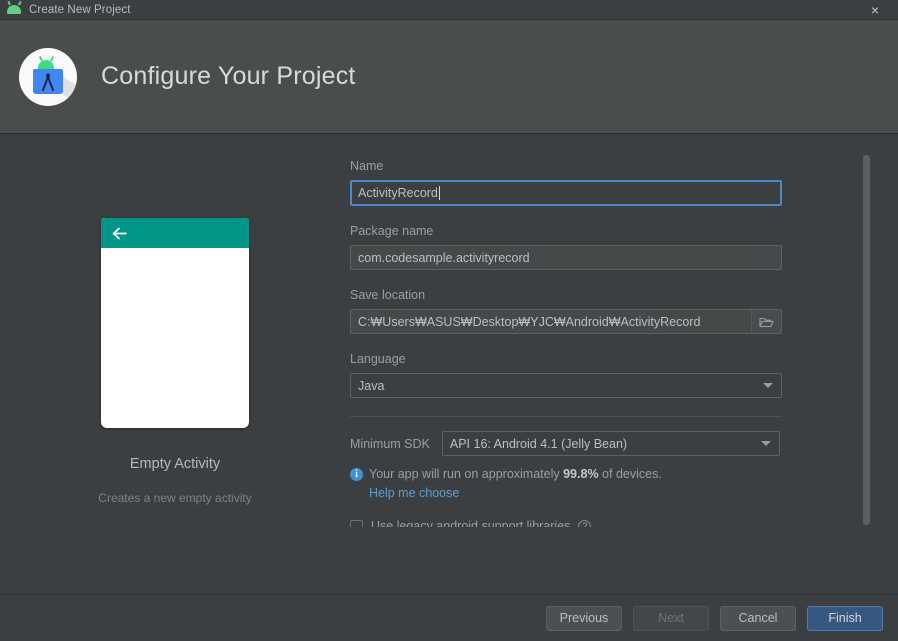 The width and height of the screenshot is (898, 641). What do you see at coordinates (175, 498) in the screenshot?
I see `template-description: Creates a new empty activity` at bounding box center [175, 498].